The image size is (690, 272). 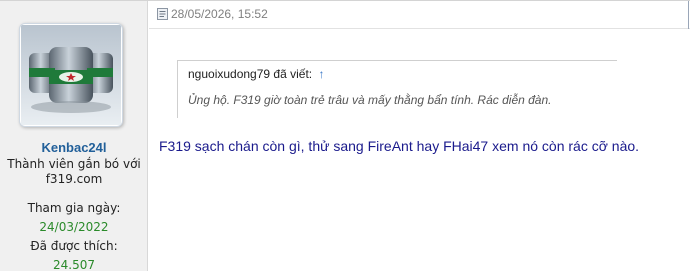 What do you see at coordinates (162, 14) in the screenshot?
I see `post-icon` at bounding box center [162, 14].